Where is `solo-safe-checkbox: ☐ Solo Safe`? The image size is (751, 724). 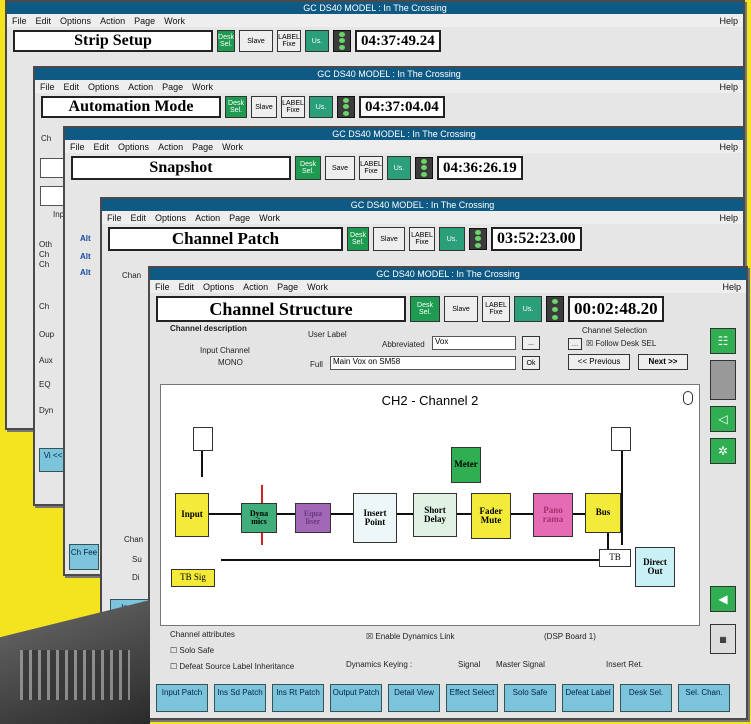 solo-safe-checkbox: ☐ Solo Safe is located at coordinates (192, 650).